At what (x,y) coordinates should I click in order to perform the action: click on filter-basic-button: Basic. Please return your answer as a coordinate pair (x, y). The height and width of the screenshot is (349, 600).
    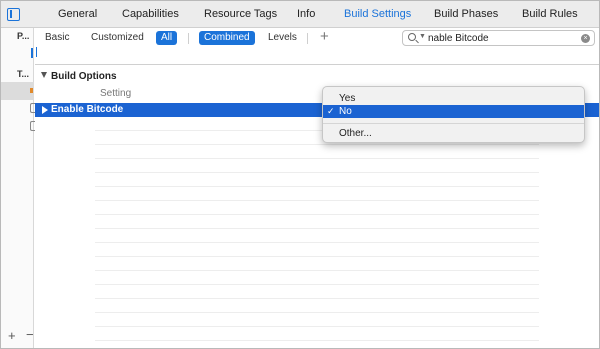
    Looking at the image, I should click on (57, 38).